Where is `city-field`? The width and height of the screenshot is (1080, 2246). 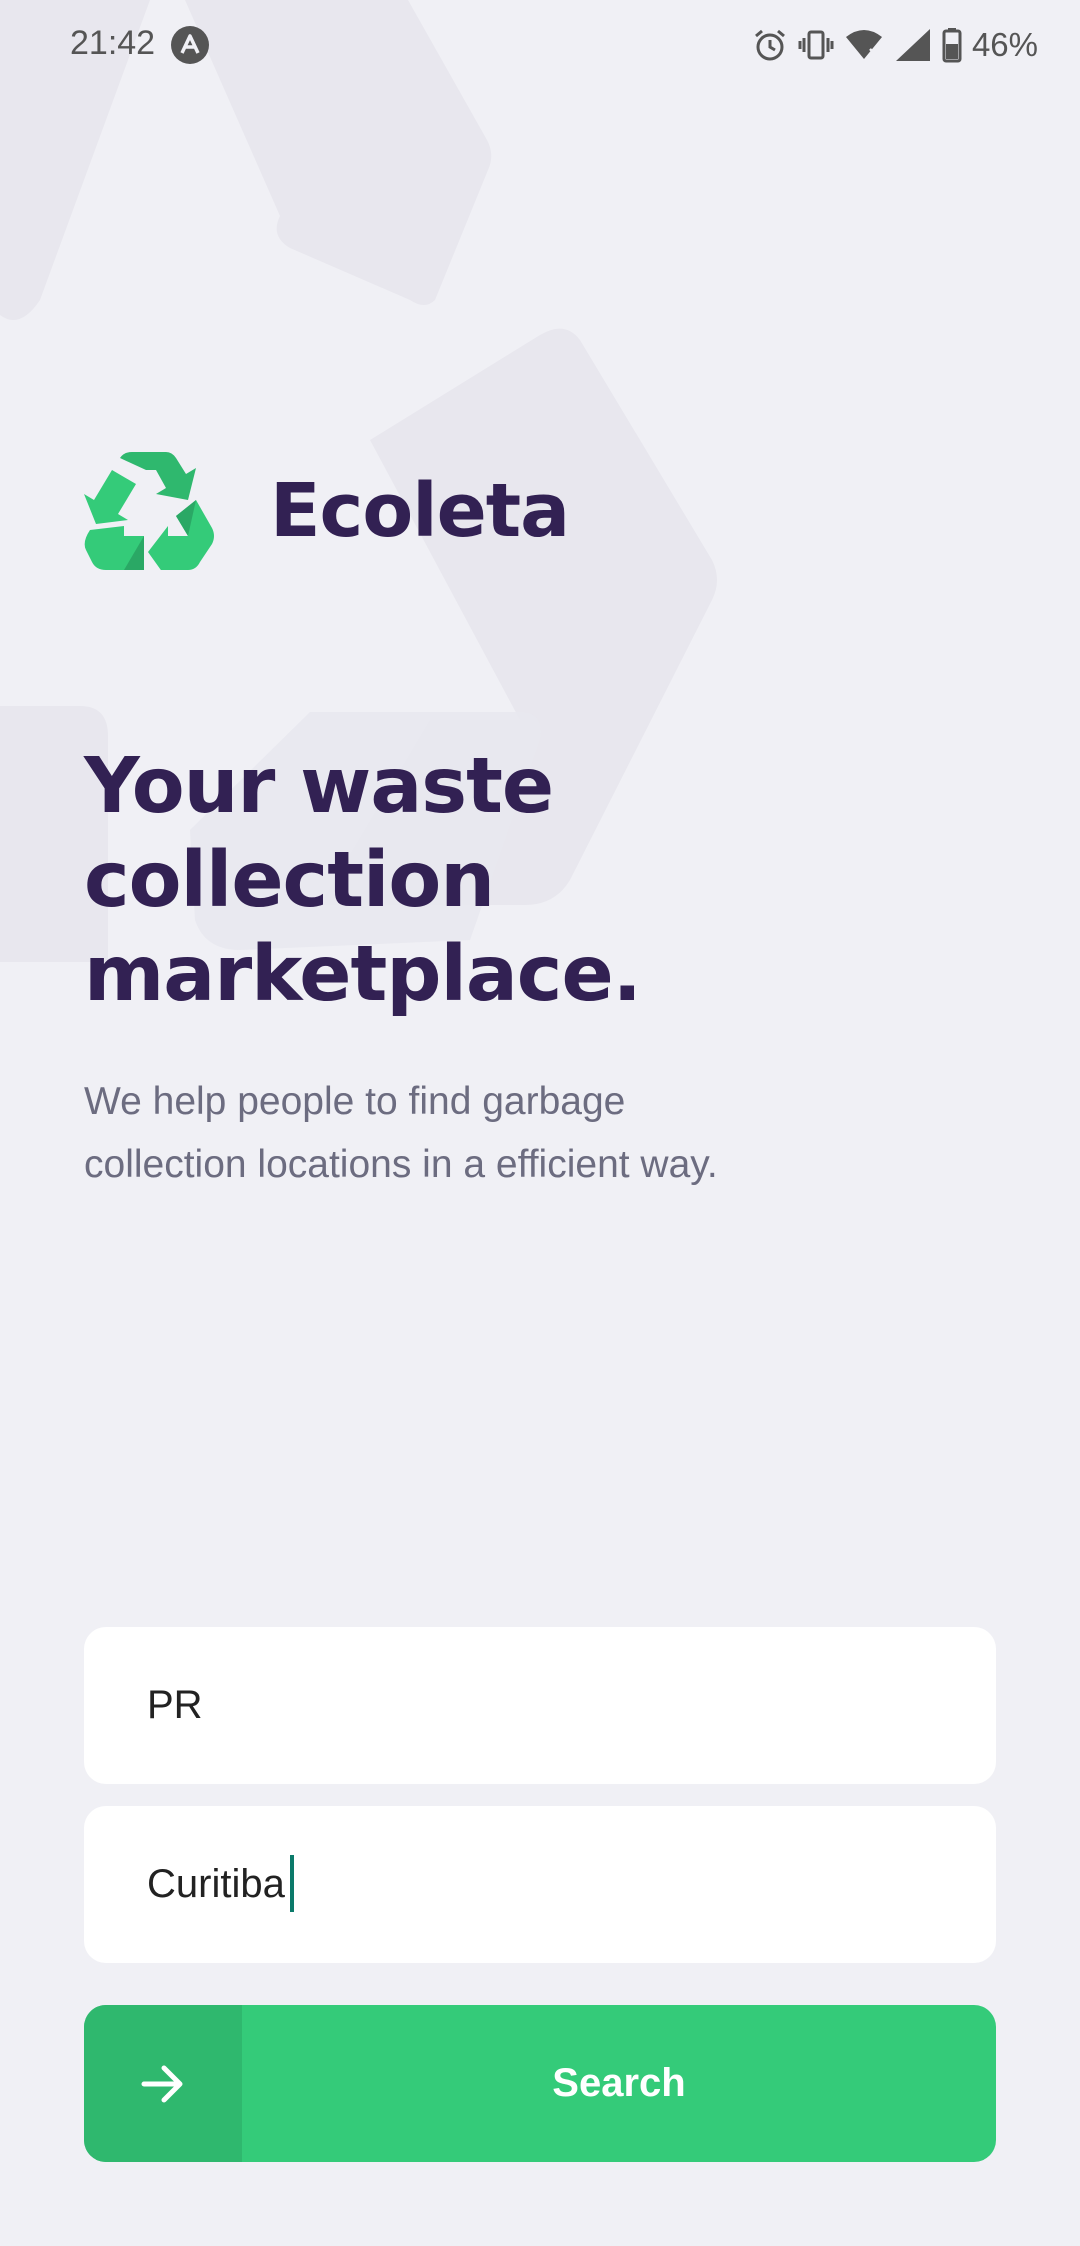
city-field is located at coordinates (540, 1884).